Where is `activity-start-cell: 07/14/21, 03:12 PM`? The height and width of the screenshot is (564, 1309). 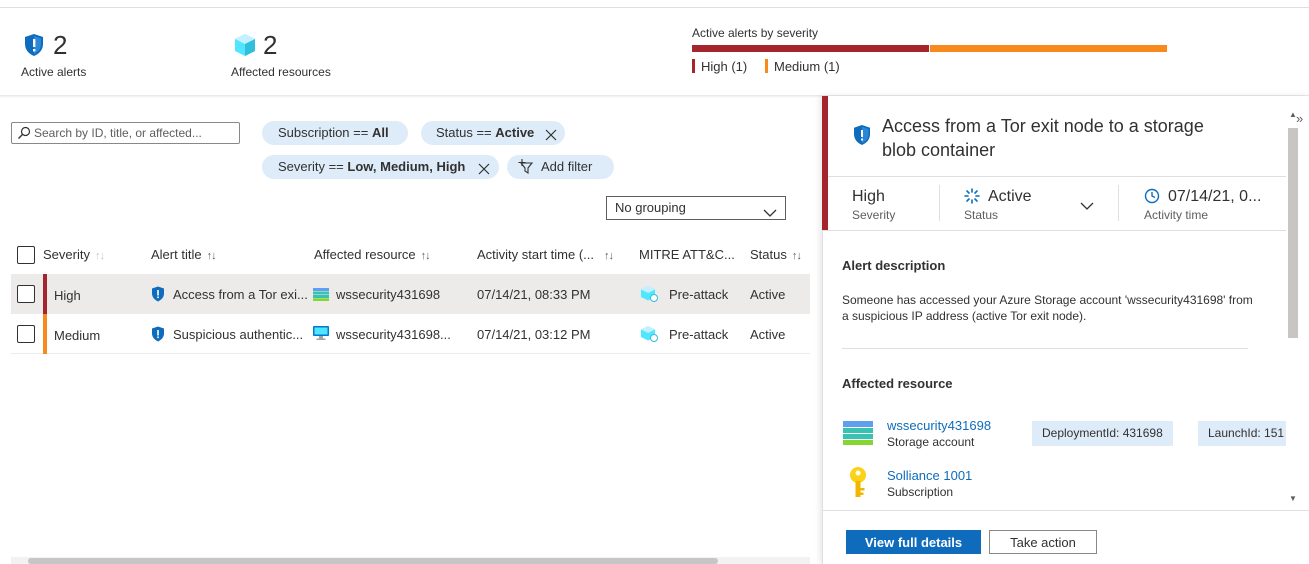 activity-start-cell: 07/14/21, 03:12 PM is located at coordinates (534, 334).